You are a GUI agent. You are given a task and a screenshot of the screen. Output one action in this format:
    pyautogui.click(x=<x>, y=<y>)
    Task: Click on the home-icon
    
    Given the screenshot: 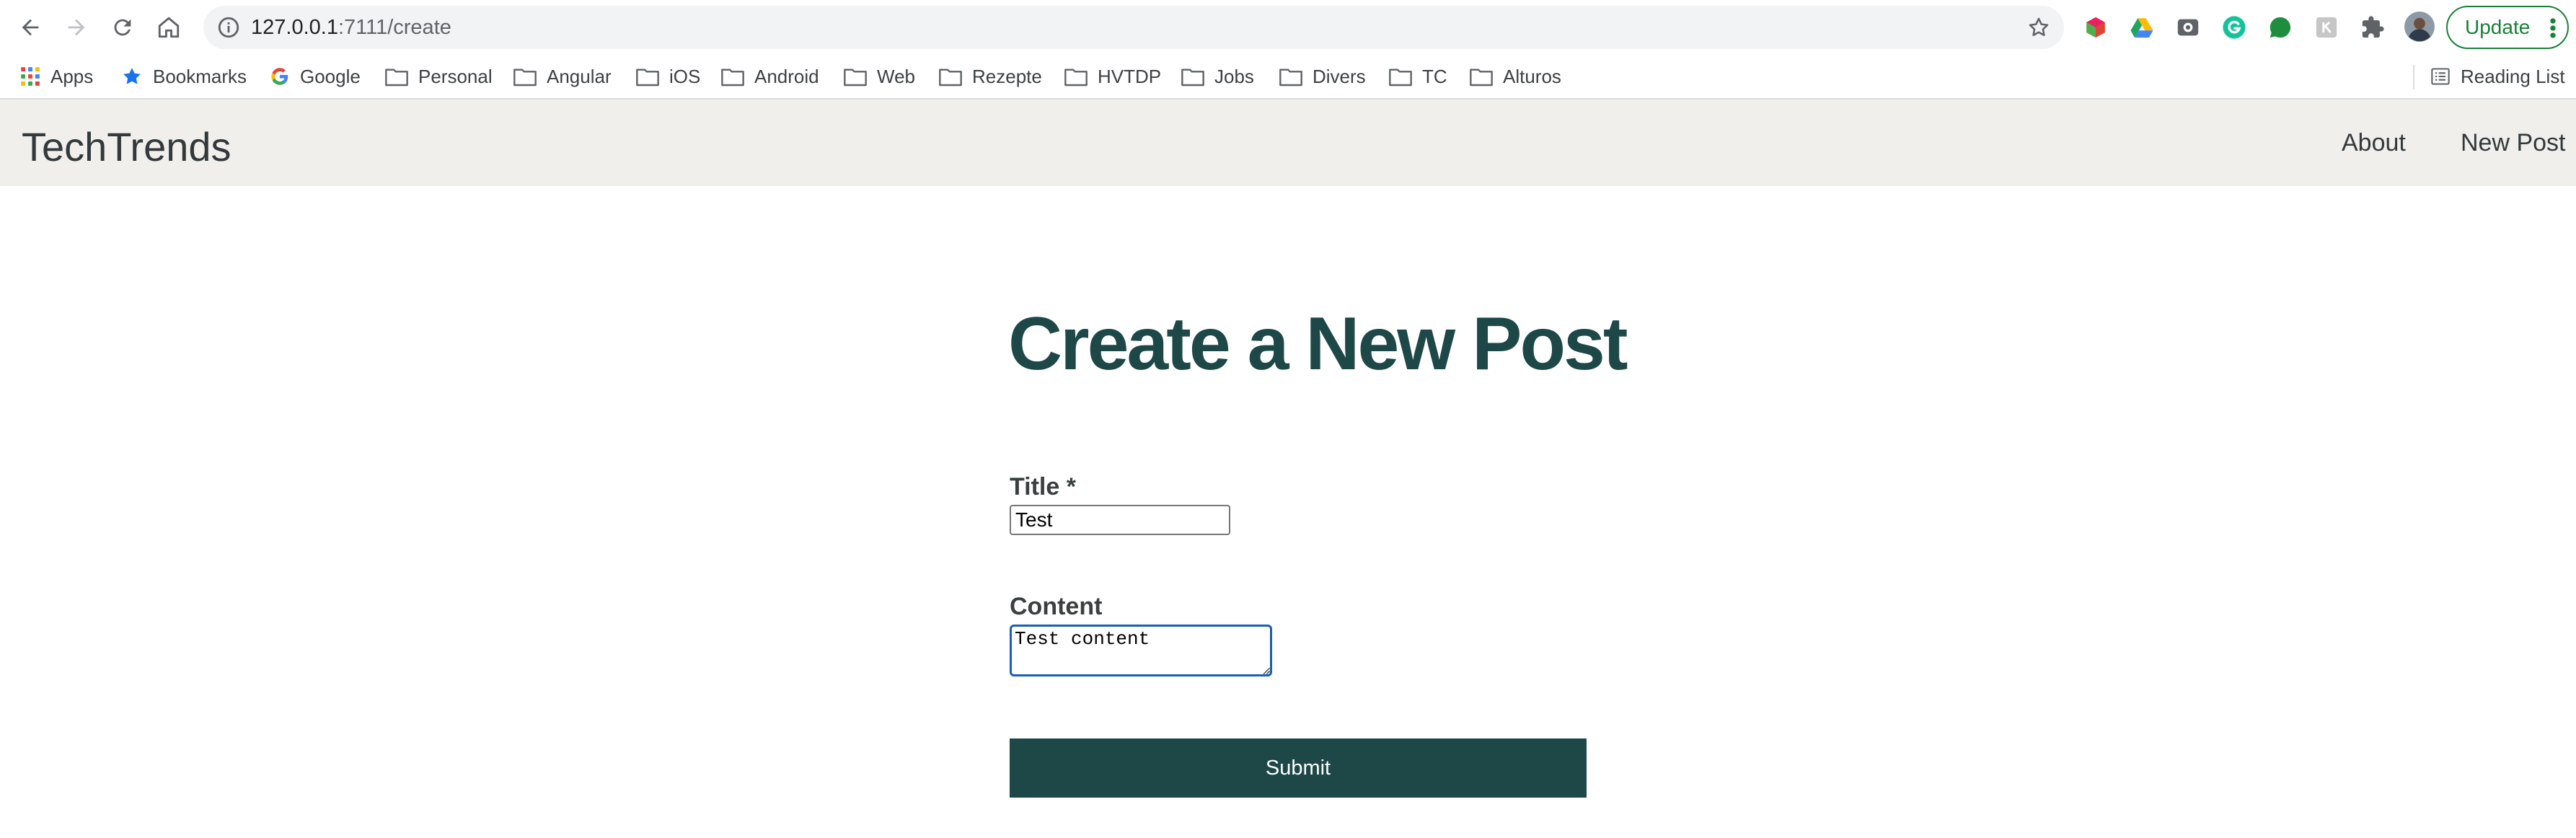 What is the action you would take?
    pyautogui.click(x=169, y=28)
    